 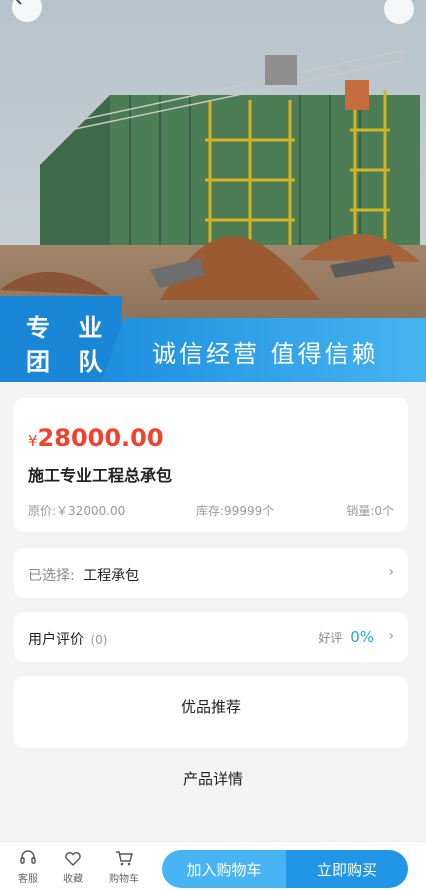 What do you see at coordinates (99, 640) in the screenshot?
I see `reviews-count: (0)` at bounding box center [99, 640].